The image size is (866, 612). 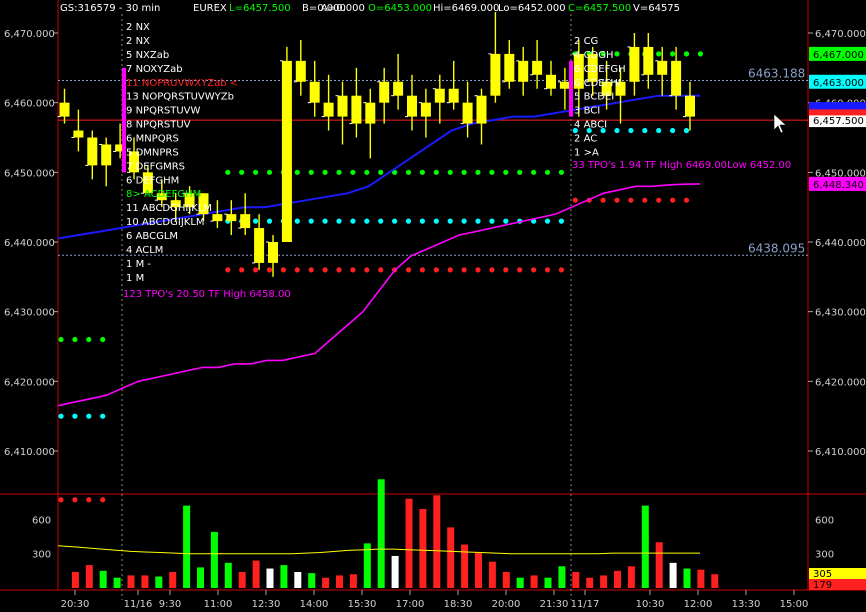 I want to click on tpo-letters: AC, so click(x=591, y=139).